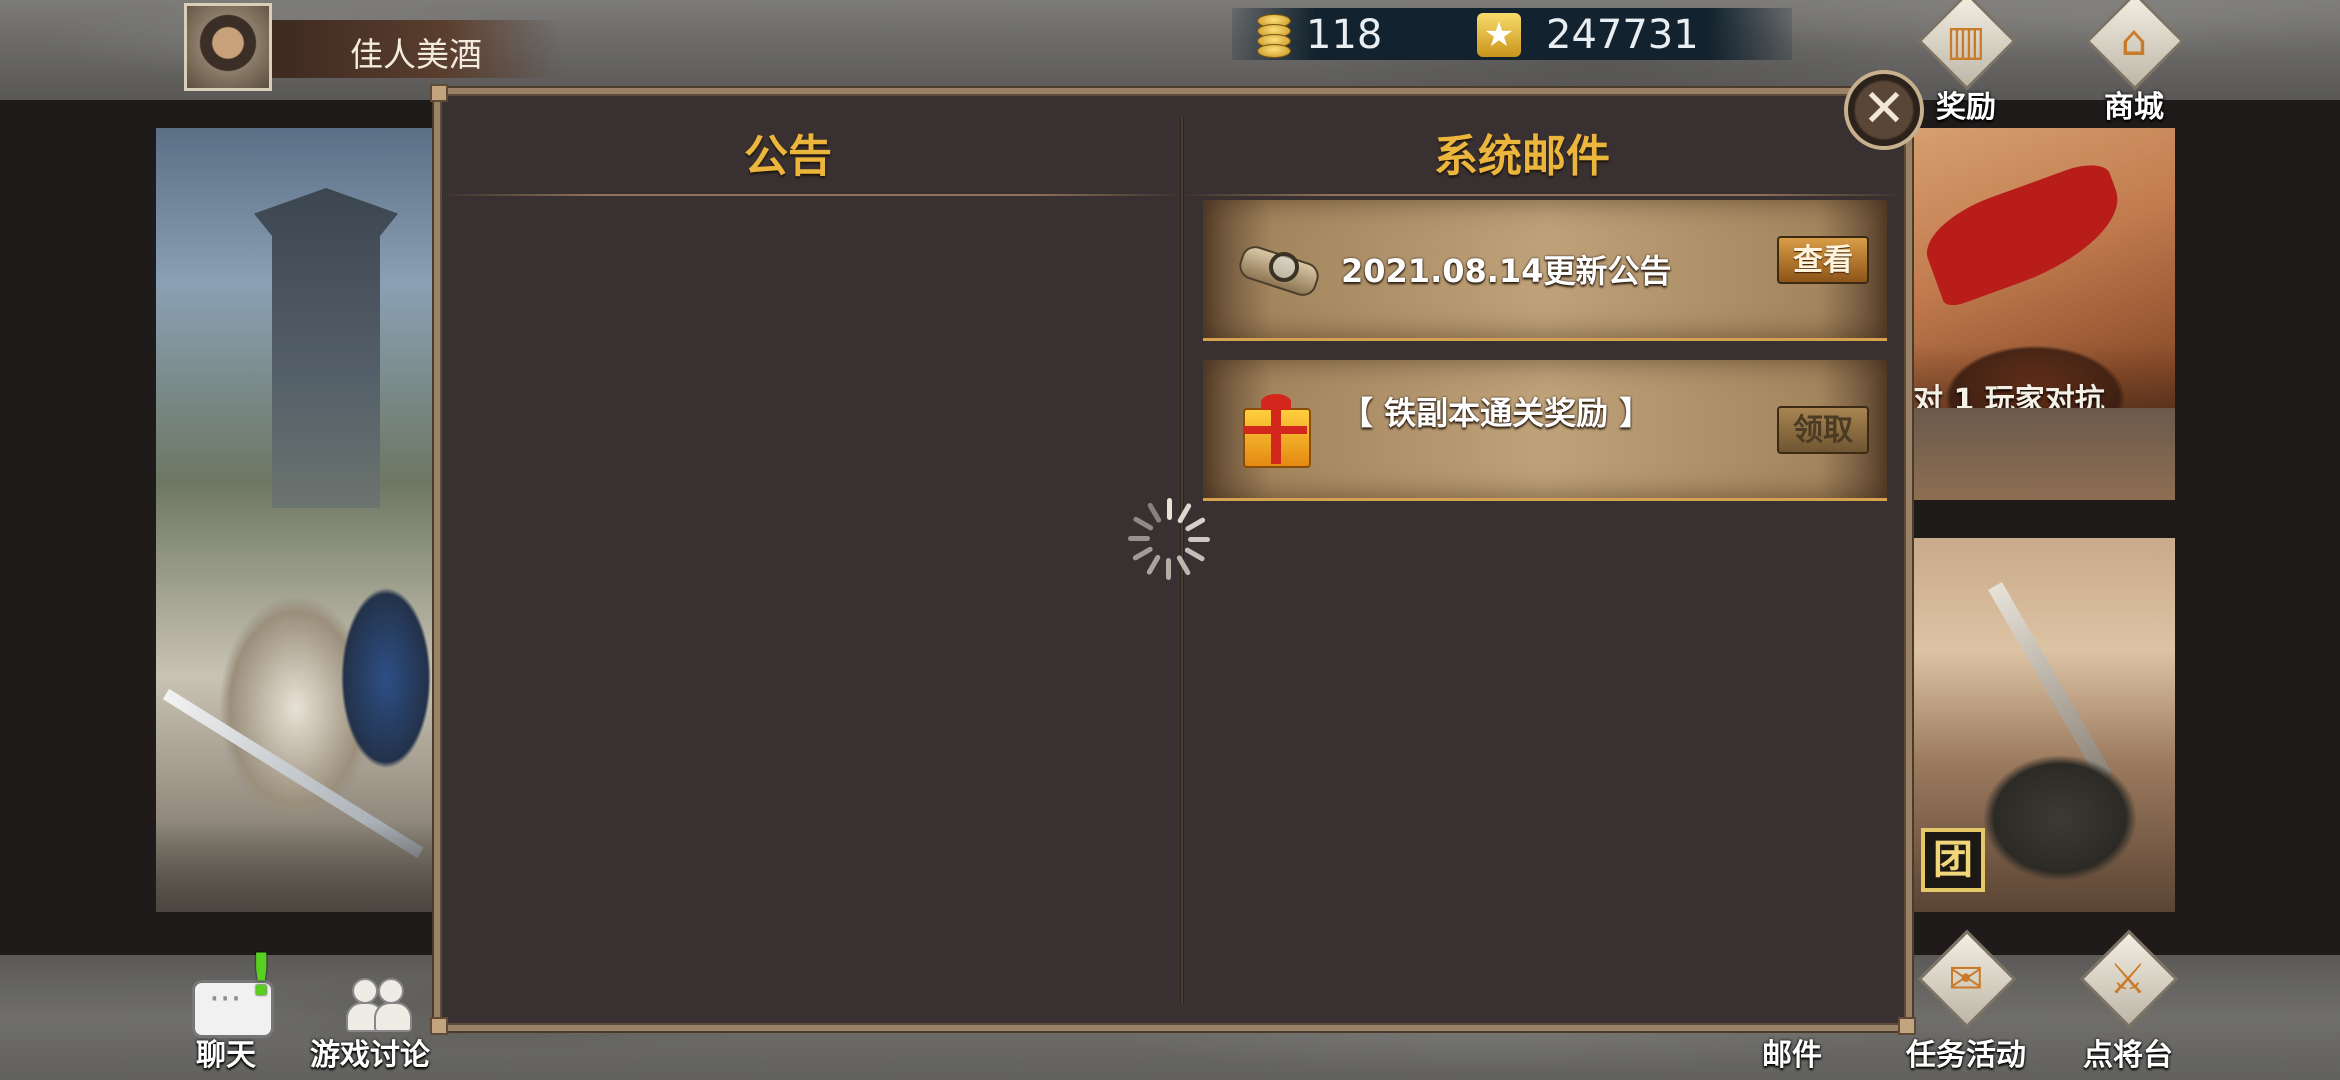 The width and height of the screenshot is (2340, 1080). What do you see at coordinates (416, 54) in the screenshot?
I see `player-name: 佳人美酒` at bounding box center [416, 54].